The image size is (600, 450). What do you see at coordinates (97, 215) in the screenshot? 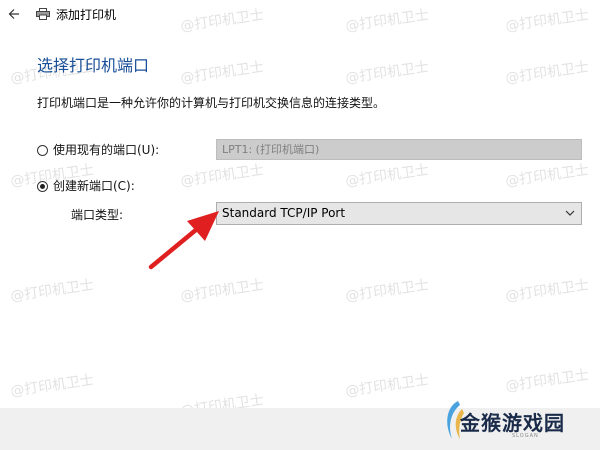
I see `port-type-label: 端口类型:` at bounding box center [97, 215].